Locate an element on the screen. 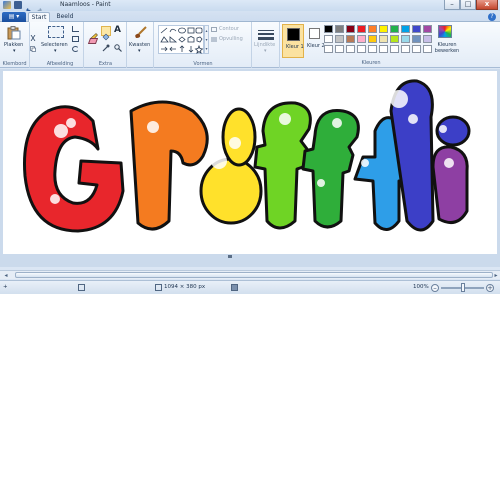  colors-group-label: Kleuren is located at coordinates (371, 63).